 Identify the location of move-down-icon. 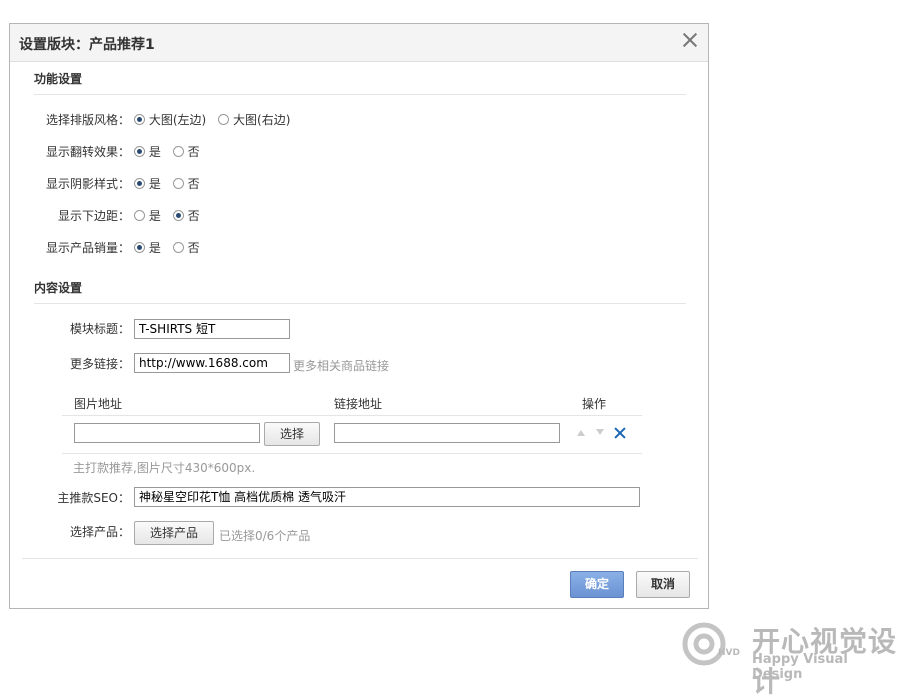
(600, 432).